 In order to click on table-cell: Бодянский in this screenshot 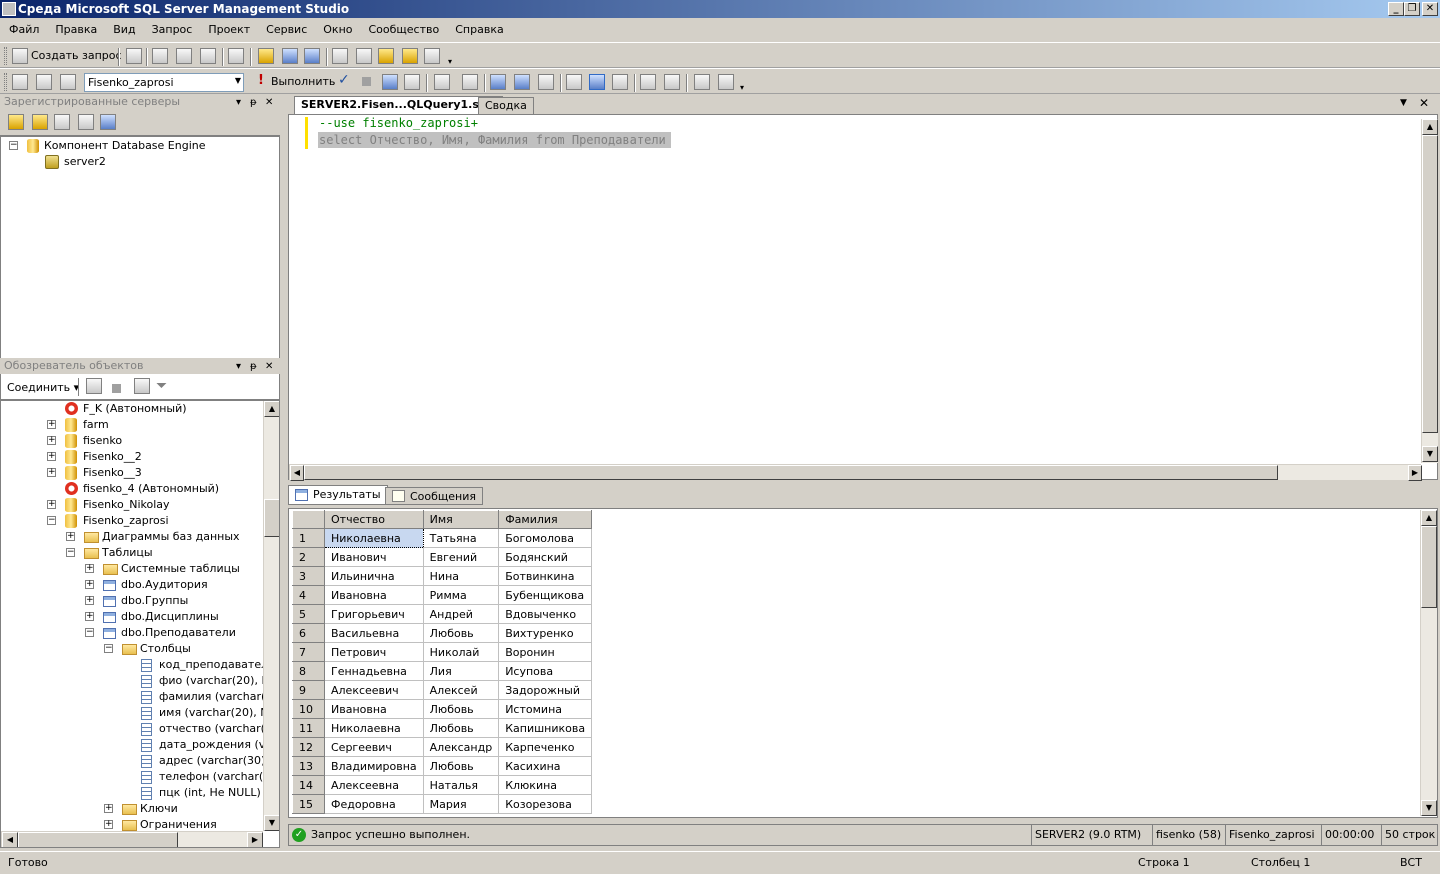, I will do `click(545, 557)`.